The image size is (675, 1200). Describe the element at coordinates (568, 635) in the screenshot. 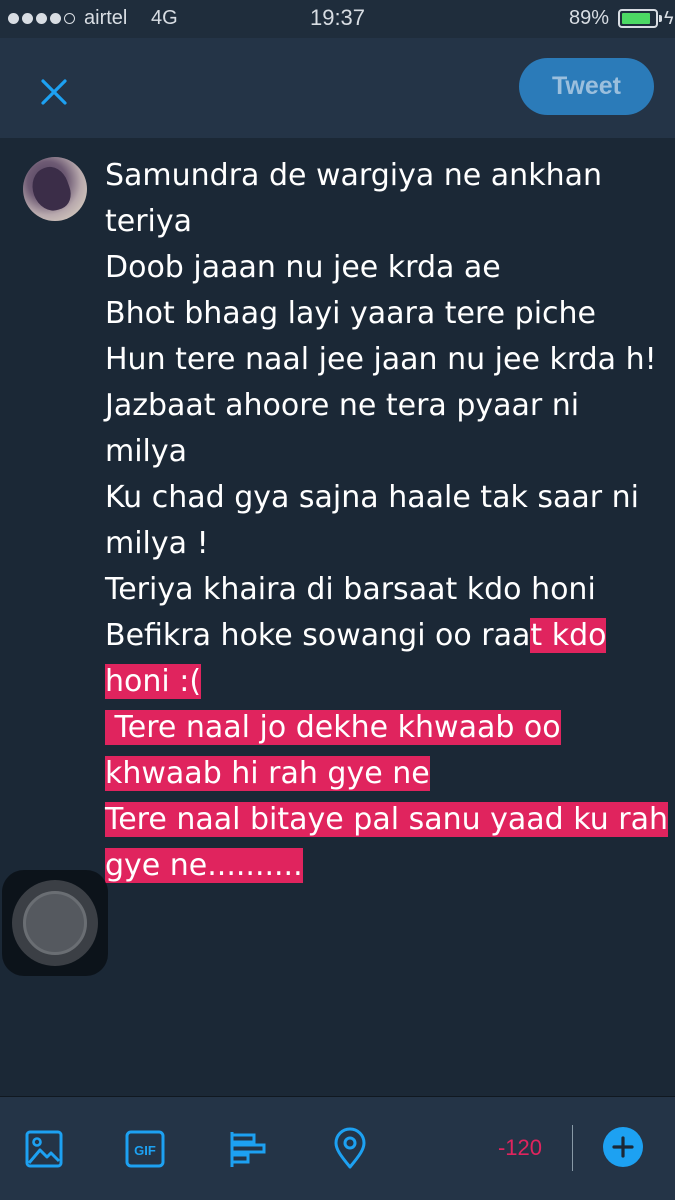

I see `selected-text: t kdo` at that location.